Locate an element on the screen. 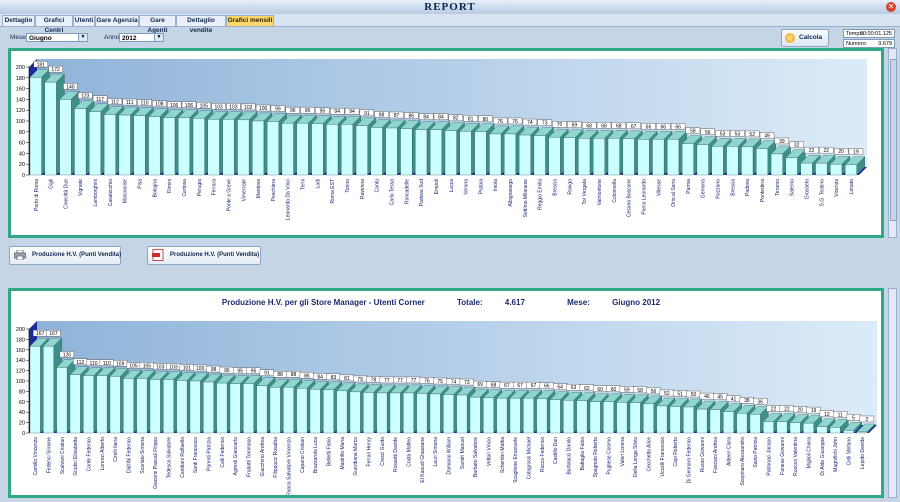  x-tick-label: Certosa is located at coordinates (185, 188).